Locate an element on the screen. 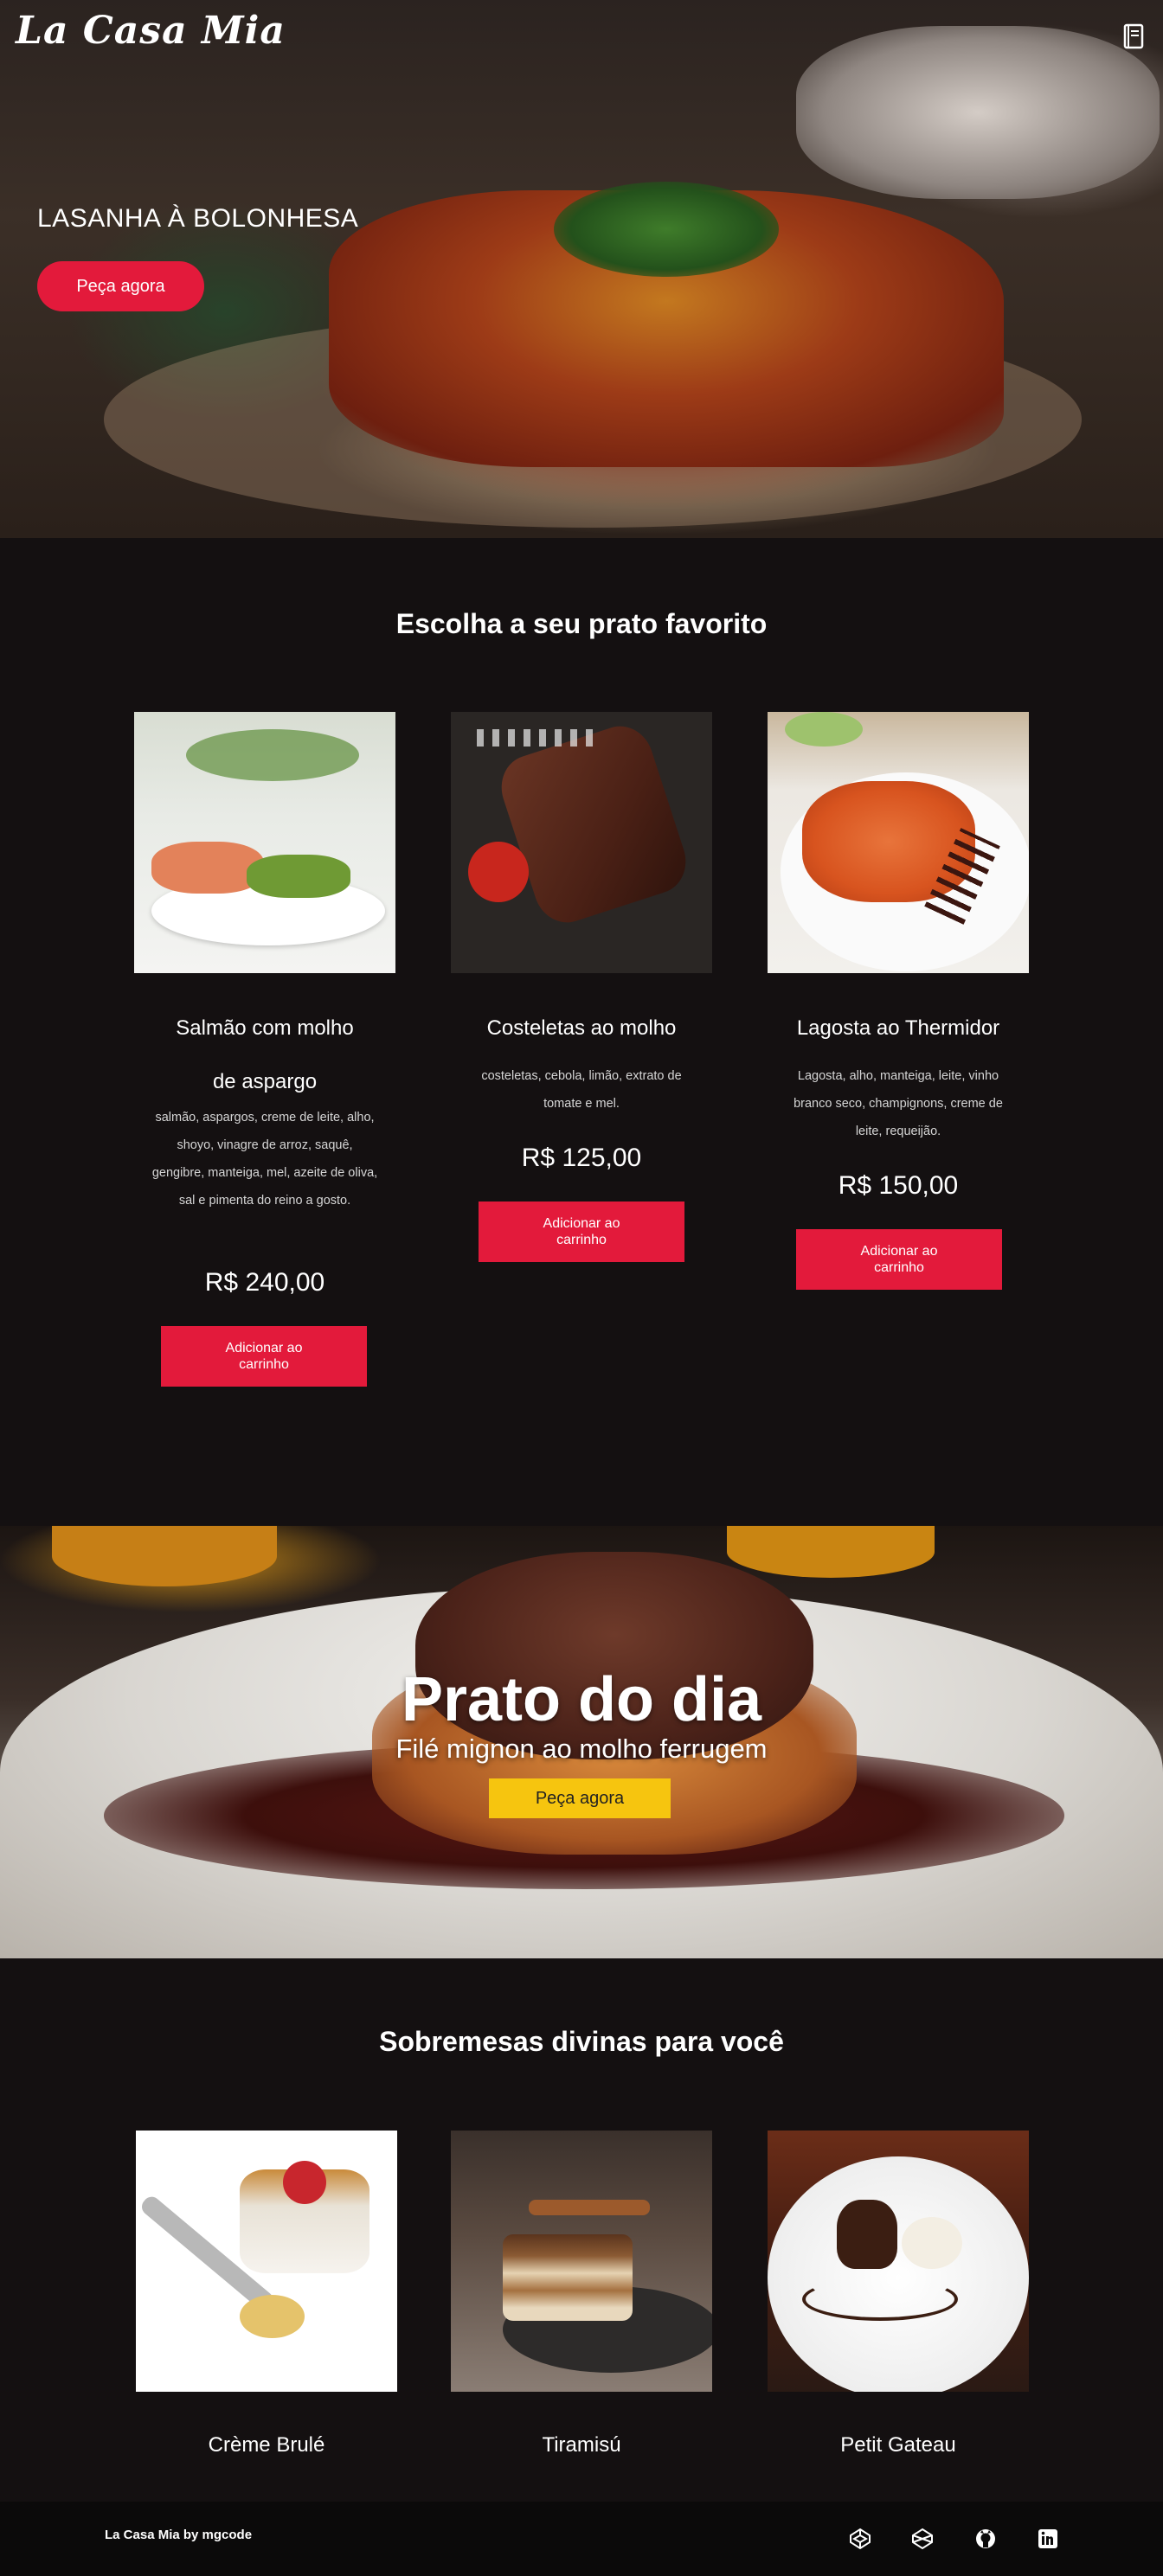 Image resolution: width=1163 pixels, height=2576 pixels. napkin-shape is located at coordinates (978, 112).